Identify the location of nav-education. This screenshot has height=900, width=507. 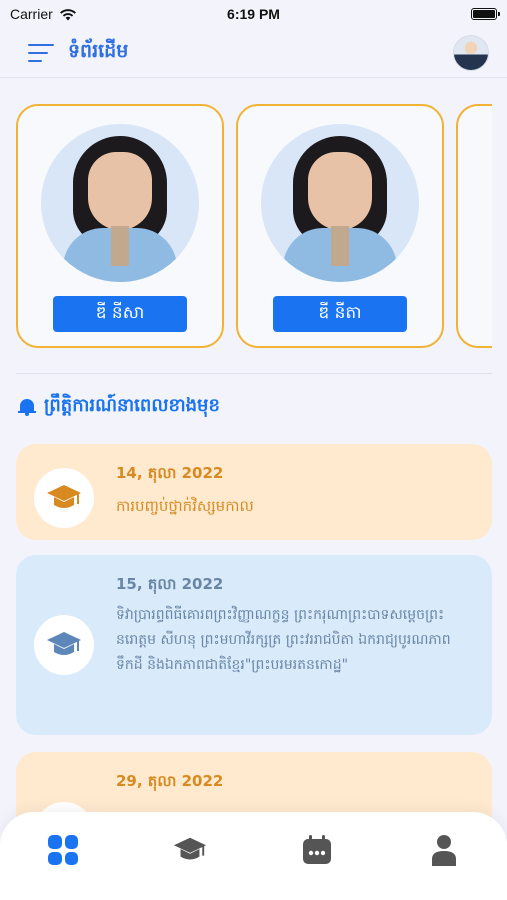
(190, 850).